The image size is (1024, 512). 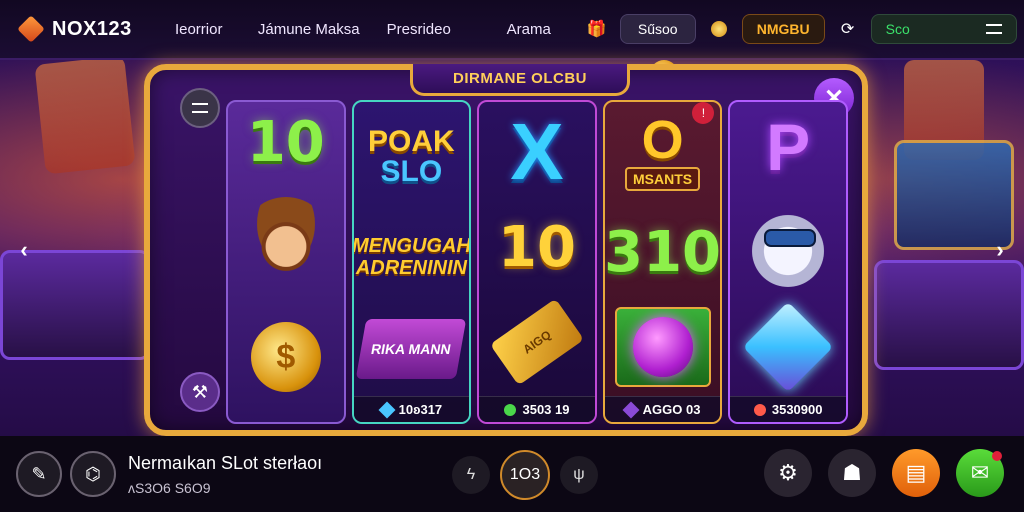 I want to click on reel-3-footer: 3503 19, so click(x=537, y=409).